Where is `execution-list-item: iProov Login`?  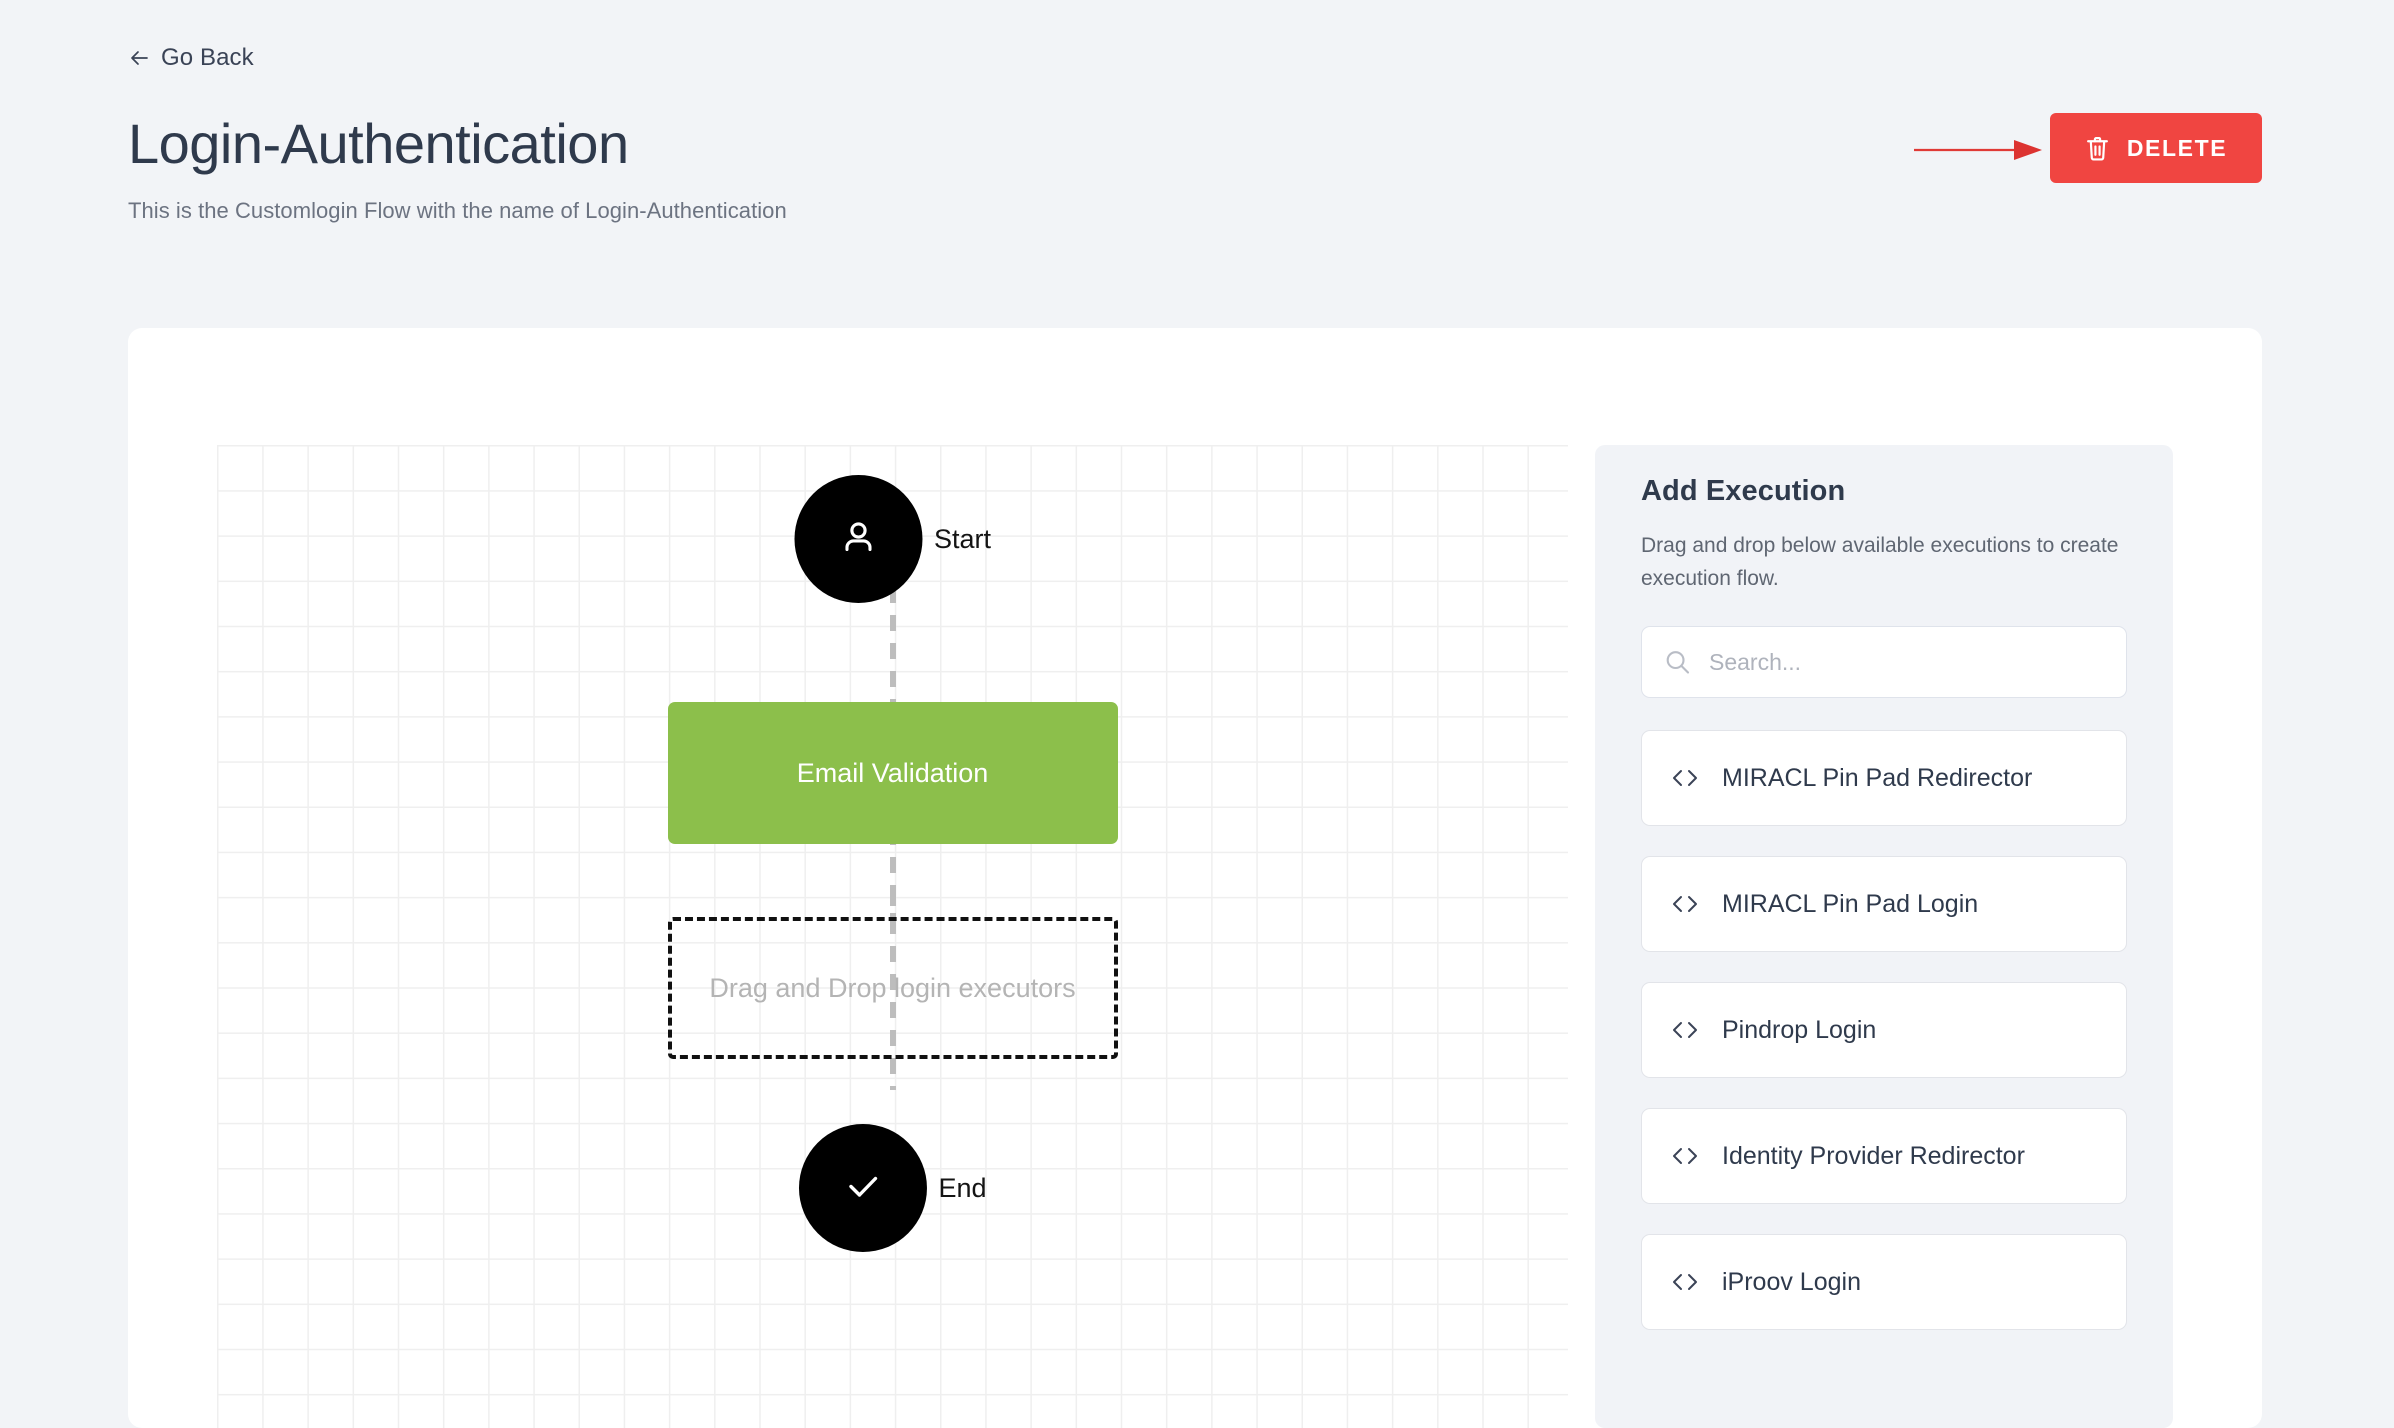 execution-list-item: iProov Login is located at coordinates (1884, 1282).